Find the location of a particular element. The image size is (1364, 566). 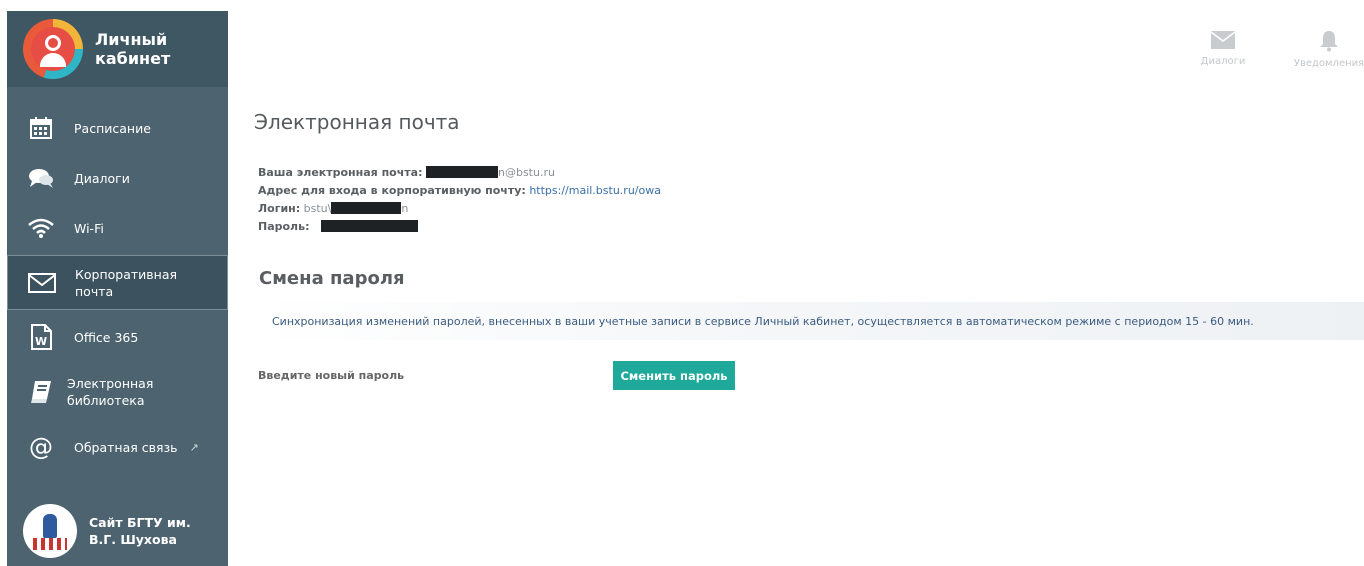

sidebar-item-label: Диалоги is located at coordinates (102, 178).